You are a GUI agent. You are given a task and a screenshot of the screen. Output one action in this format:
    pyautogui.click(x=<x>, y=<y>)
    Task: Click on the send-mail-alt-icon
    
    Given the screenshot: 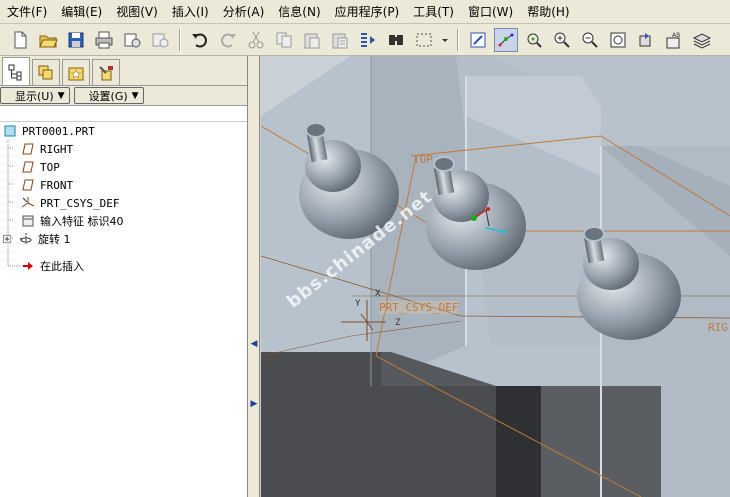 What is the action you would take?
    pyautogui.click(x=160, y=40)
    